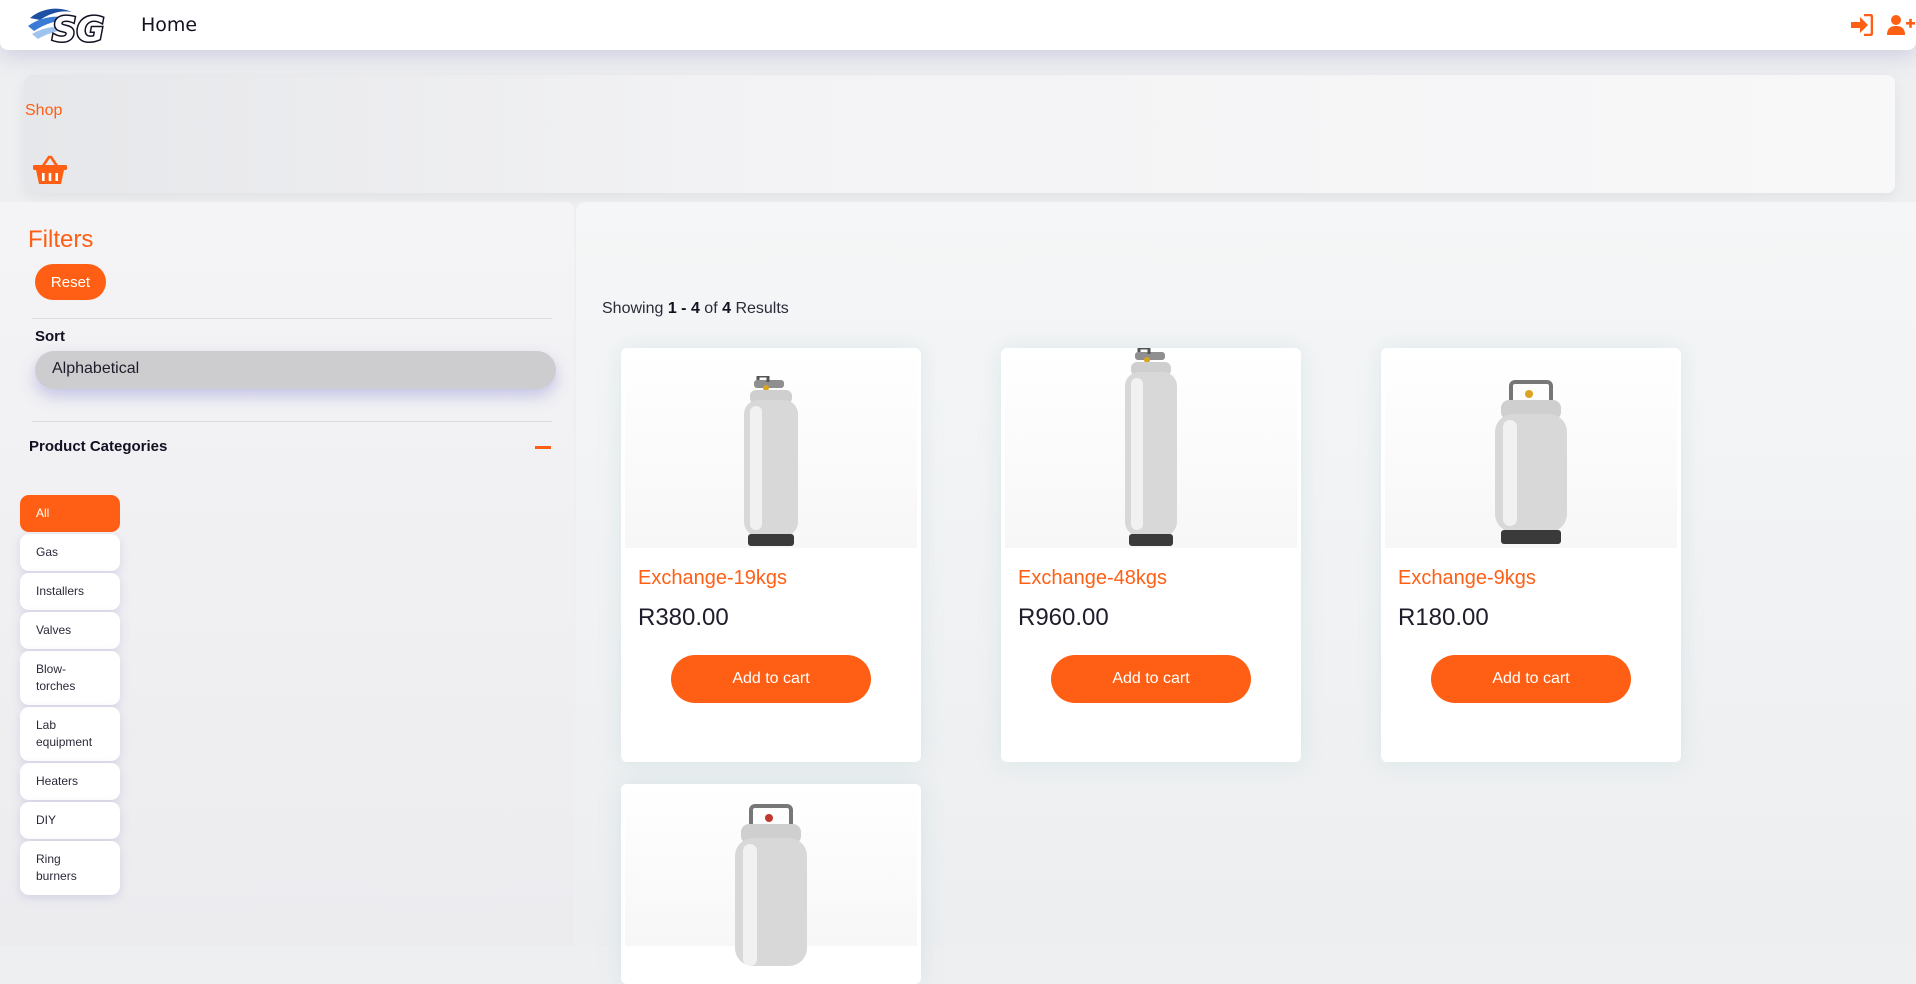 The width and height of the screenshot is (1916, 984). I want to click on category-item-lab-equipment: Lab equipment, so click(70, 734).